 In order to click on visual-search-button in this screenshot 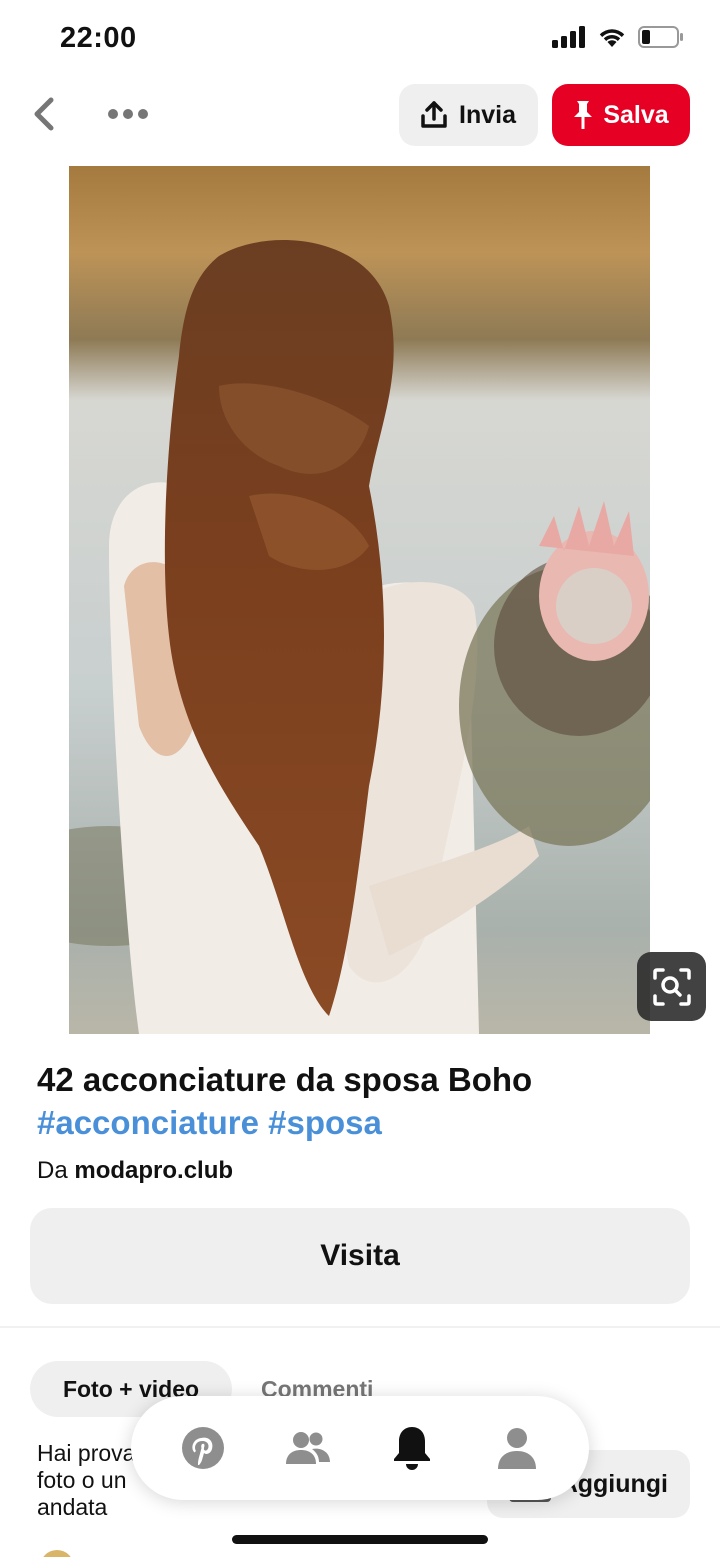, I will do `click(671, 986)`.